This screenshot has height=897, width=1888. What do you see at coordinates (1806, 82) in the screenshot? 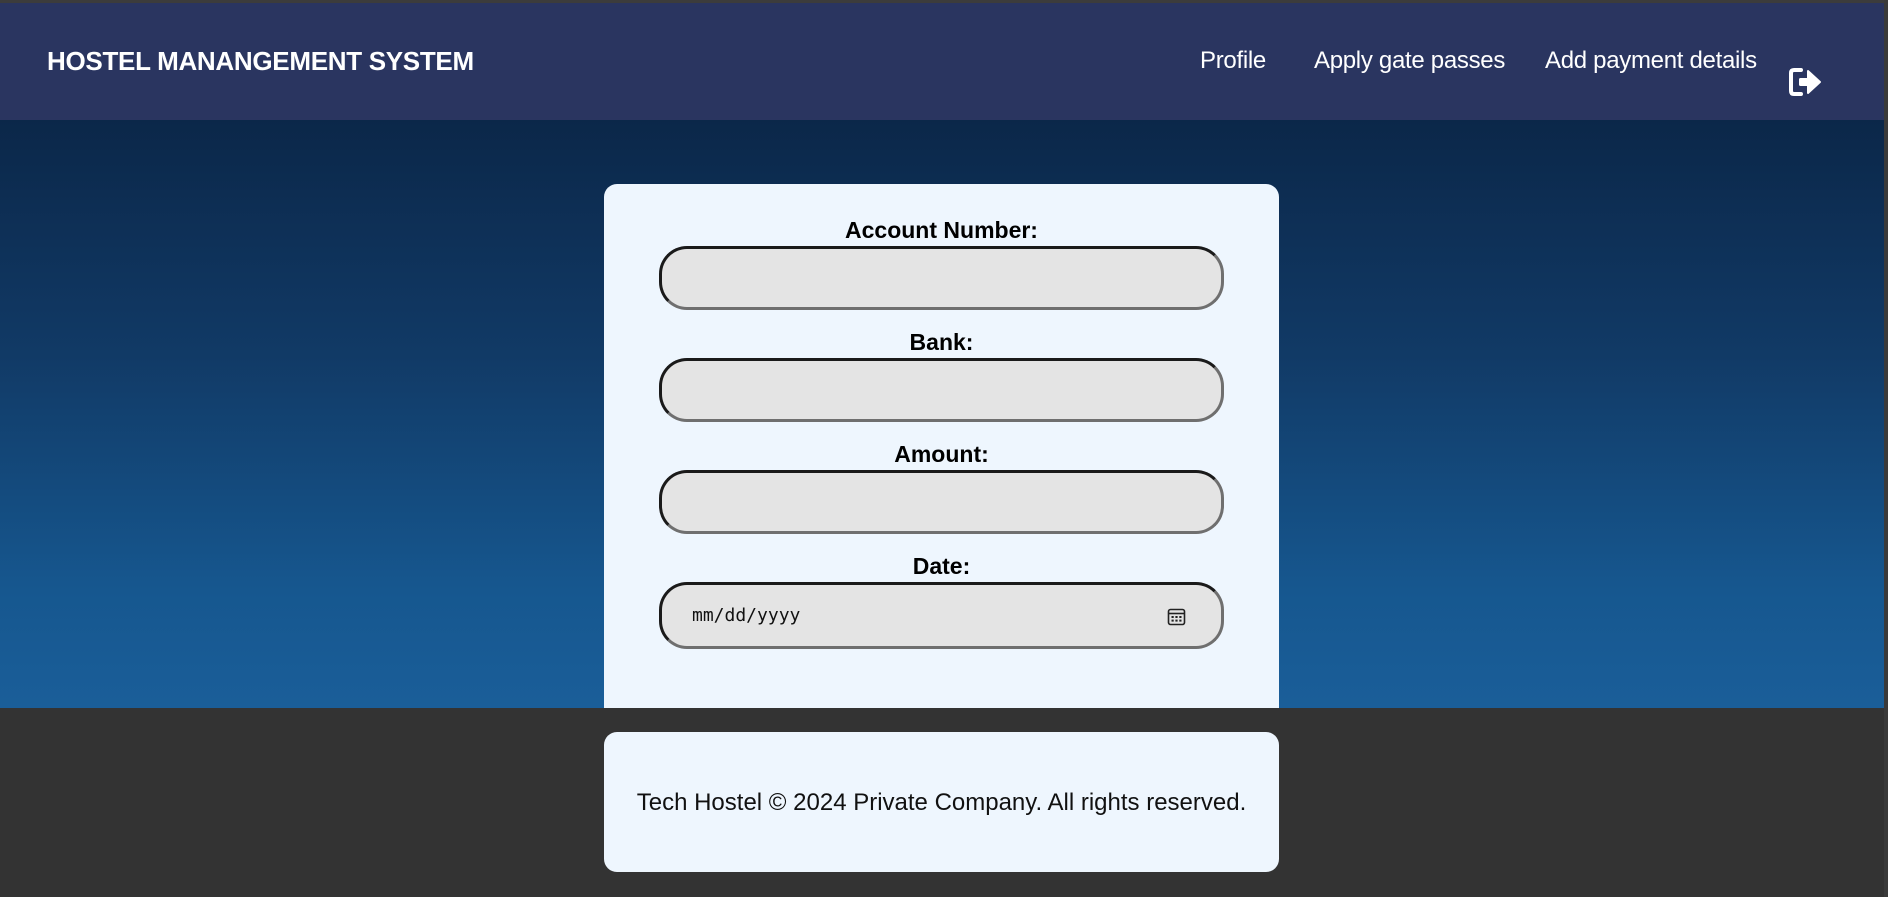
I see `sign-out-icon` at bounding box center [1806, 82].